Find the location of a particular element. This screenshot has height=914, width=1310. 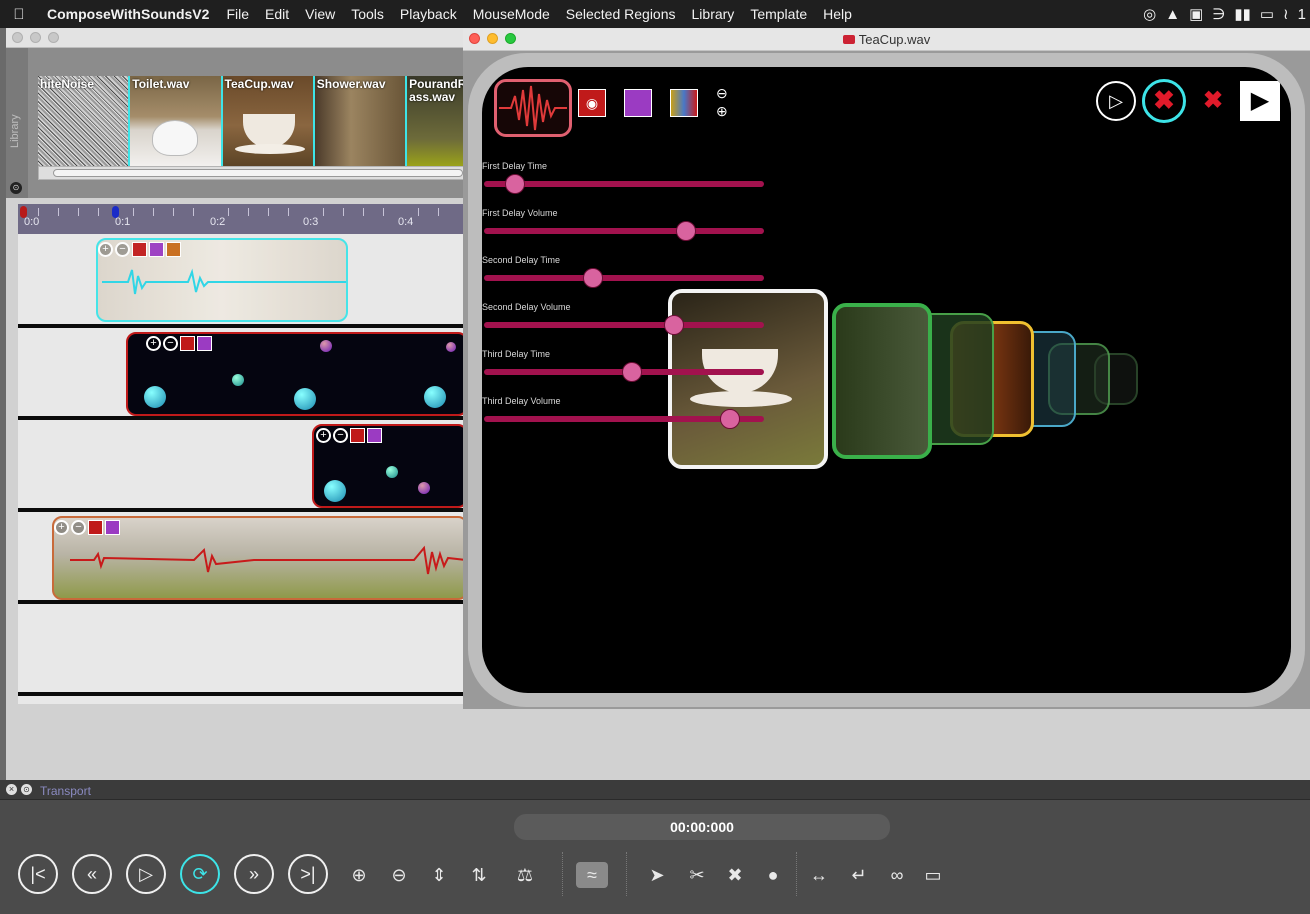

menu-help: Help is located at coordinates (837, 14).